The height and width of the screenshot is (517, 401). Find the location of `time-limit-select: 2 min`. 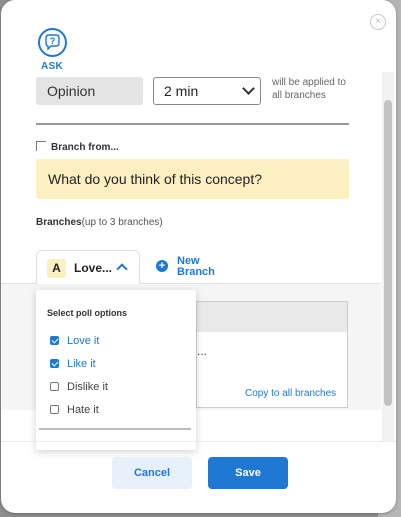

time-limit-select: 2 min is located at coordinates (207, 91).